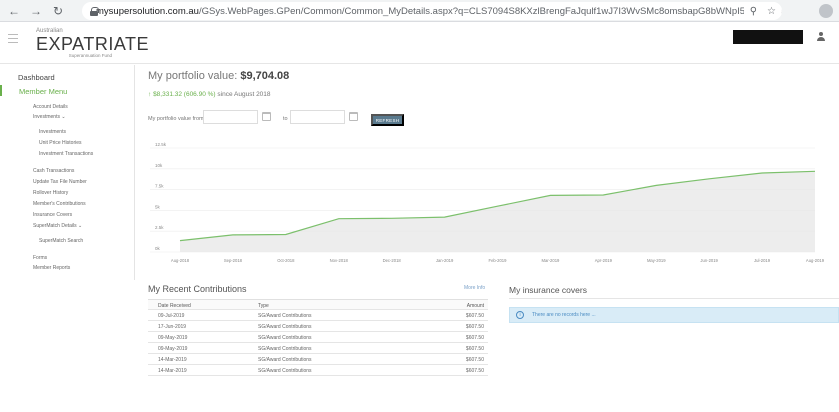 The width and height of the screenshot is (839, 412). Describe the element at coordinates (36, 77) in the screenshot. I see `sidebar-dashboard: Dashboard` at that location.